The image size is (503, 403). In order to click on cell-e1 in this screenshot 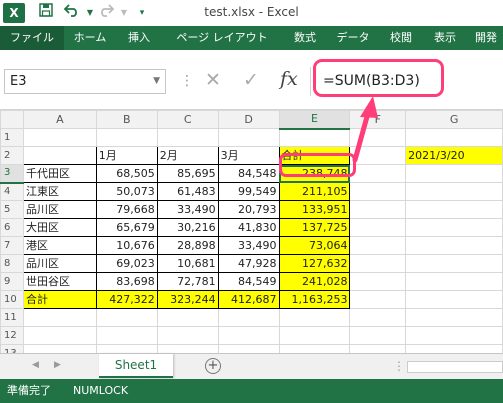, I will do `click(314, 137)`.